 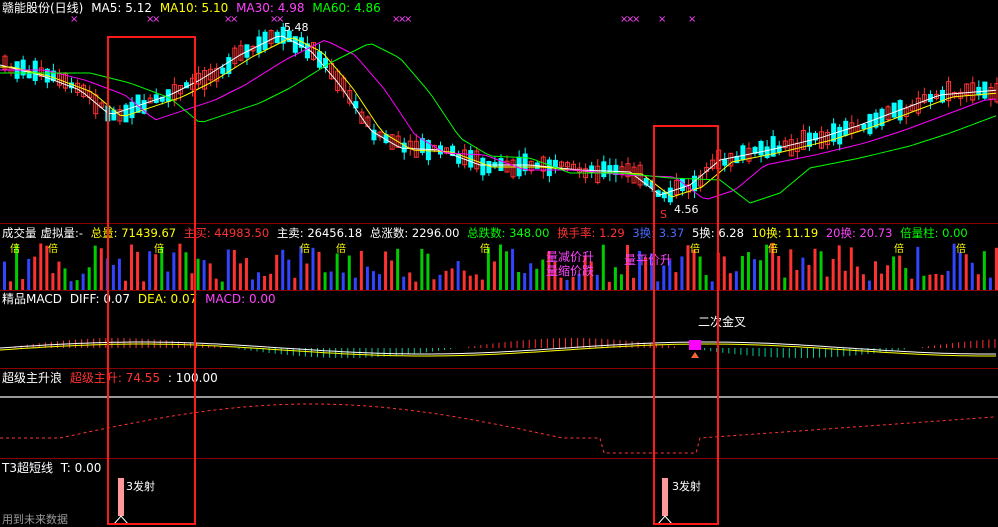 I want to click on high-price-label: 5.48, so click(x=296, y=27).